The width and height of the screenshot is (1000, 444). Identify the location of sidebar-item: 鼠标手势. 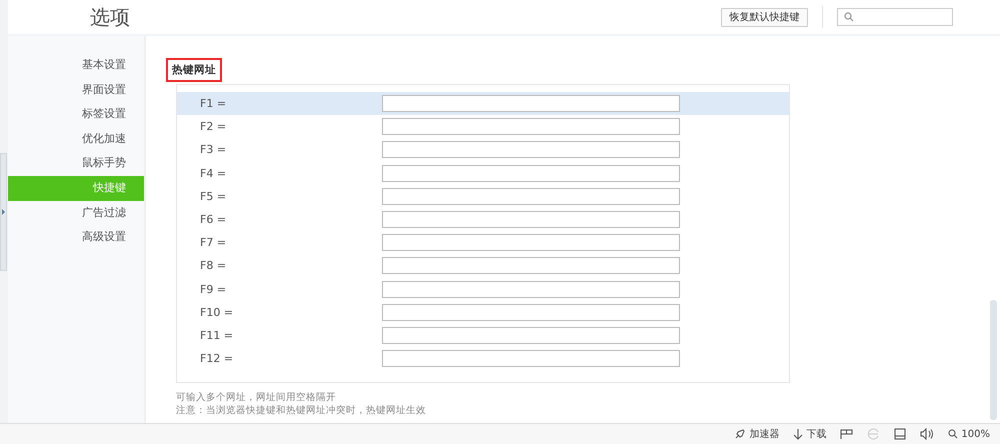
(76, 163).